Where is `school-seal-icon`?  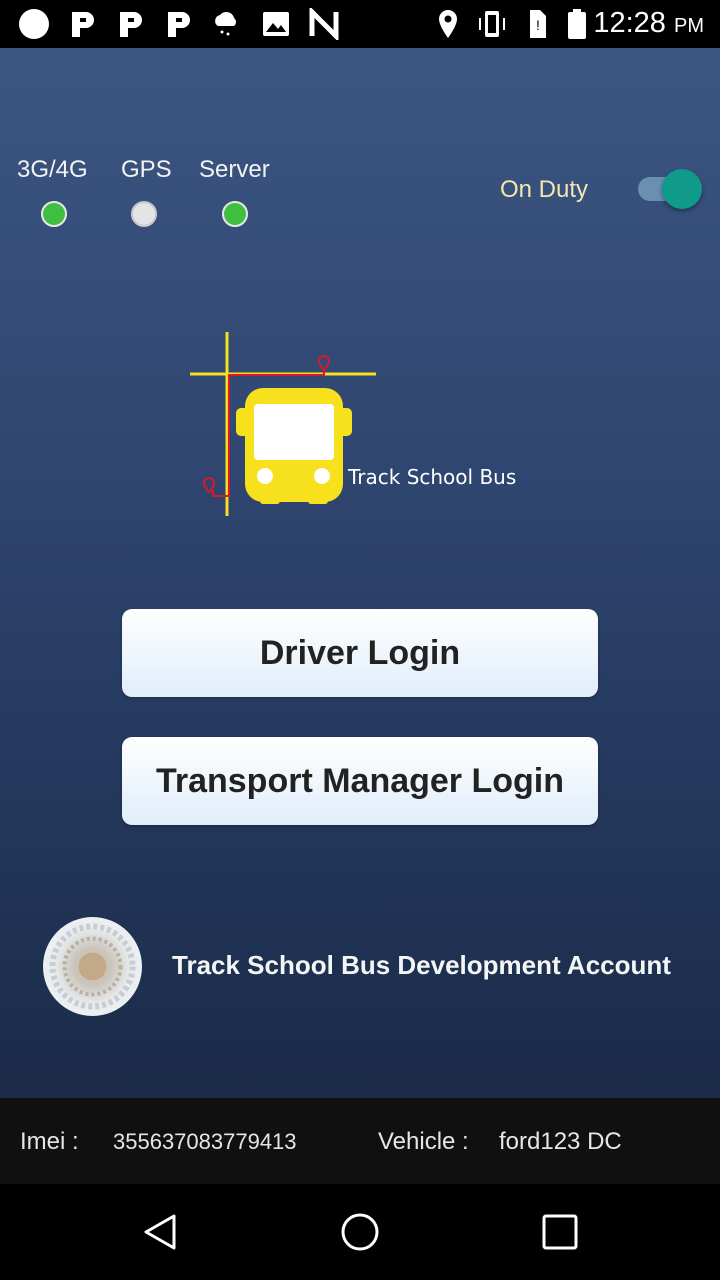
school-seal-icon is located at coordinates (92, 966).